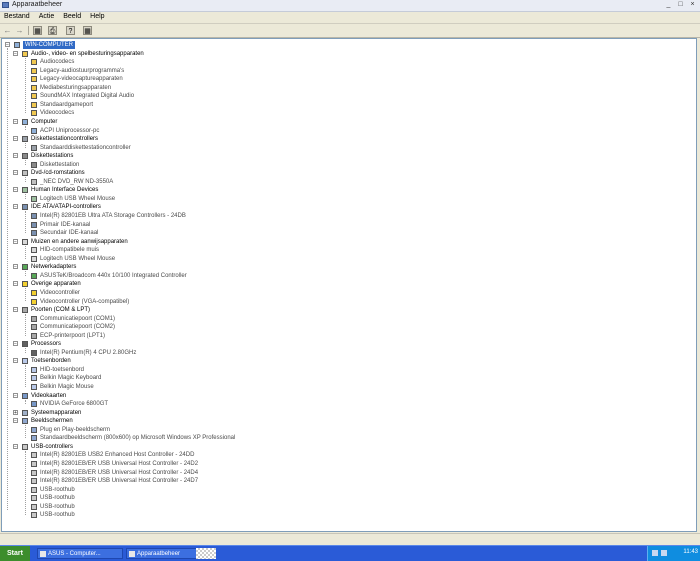 The image size is (700, 561). Describe the element at coordinates (655, 553) in the screenshot. I see `network-tray-icon` at that location.